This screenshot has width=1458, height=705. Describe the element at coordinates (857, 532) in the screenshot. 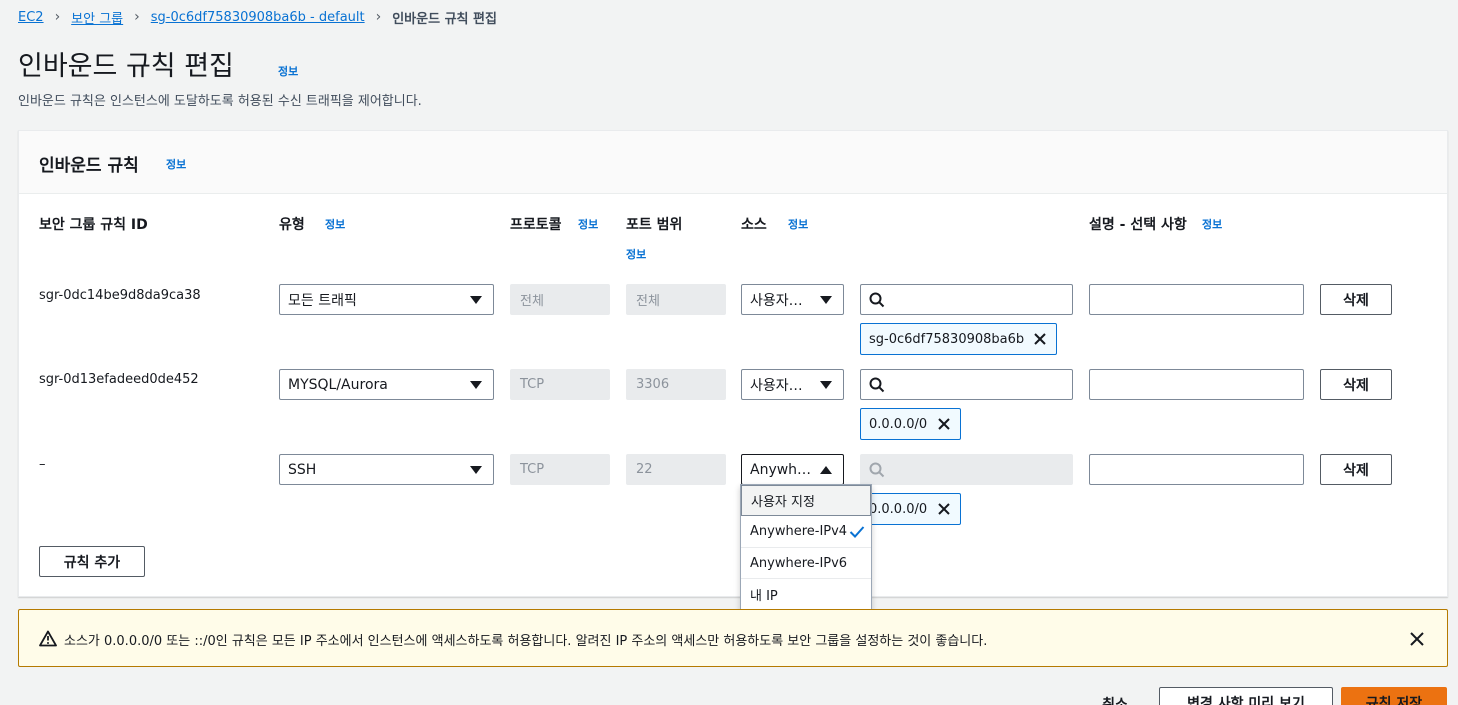

I see `checkmark-icon` at that location.